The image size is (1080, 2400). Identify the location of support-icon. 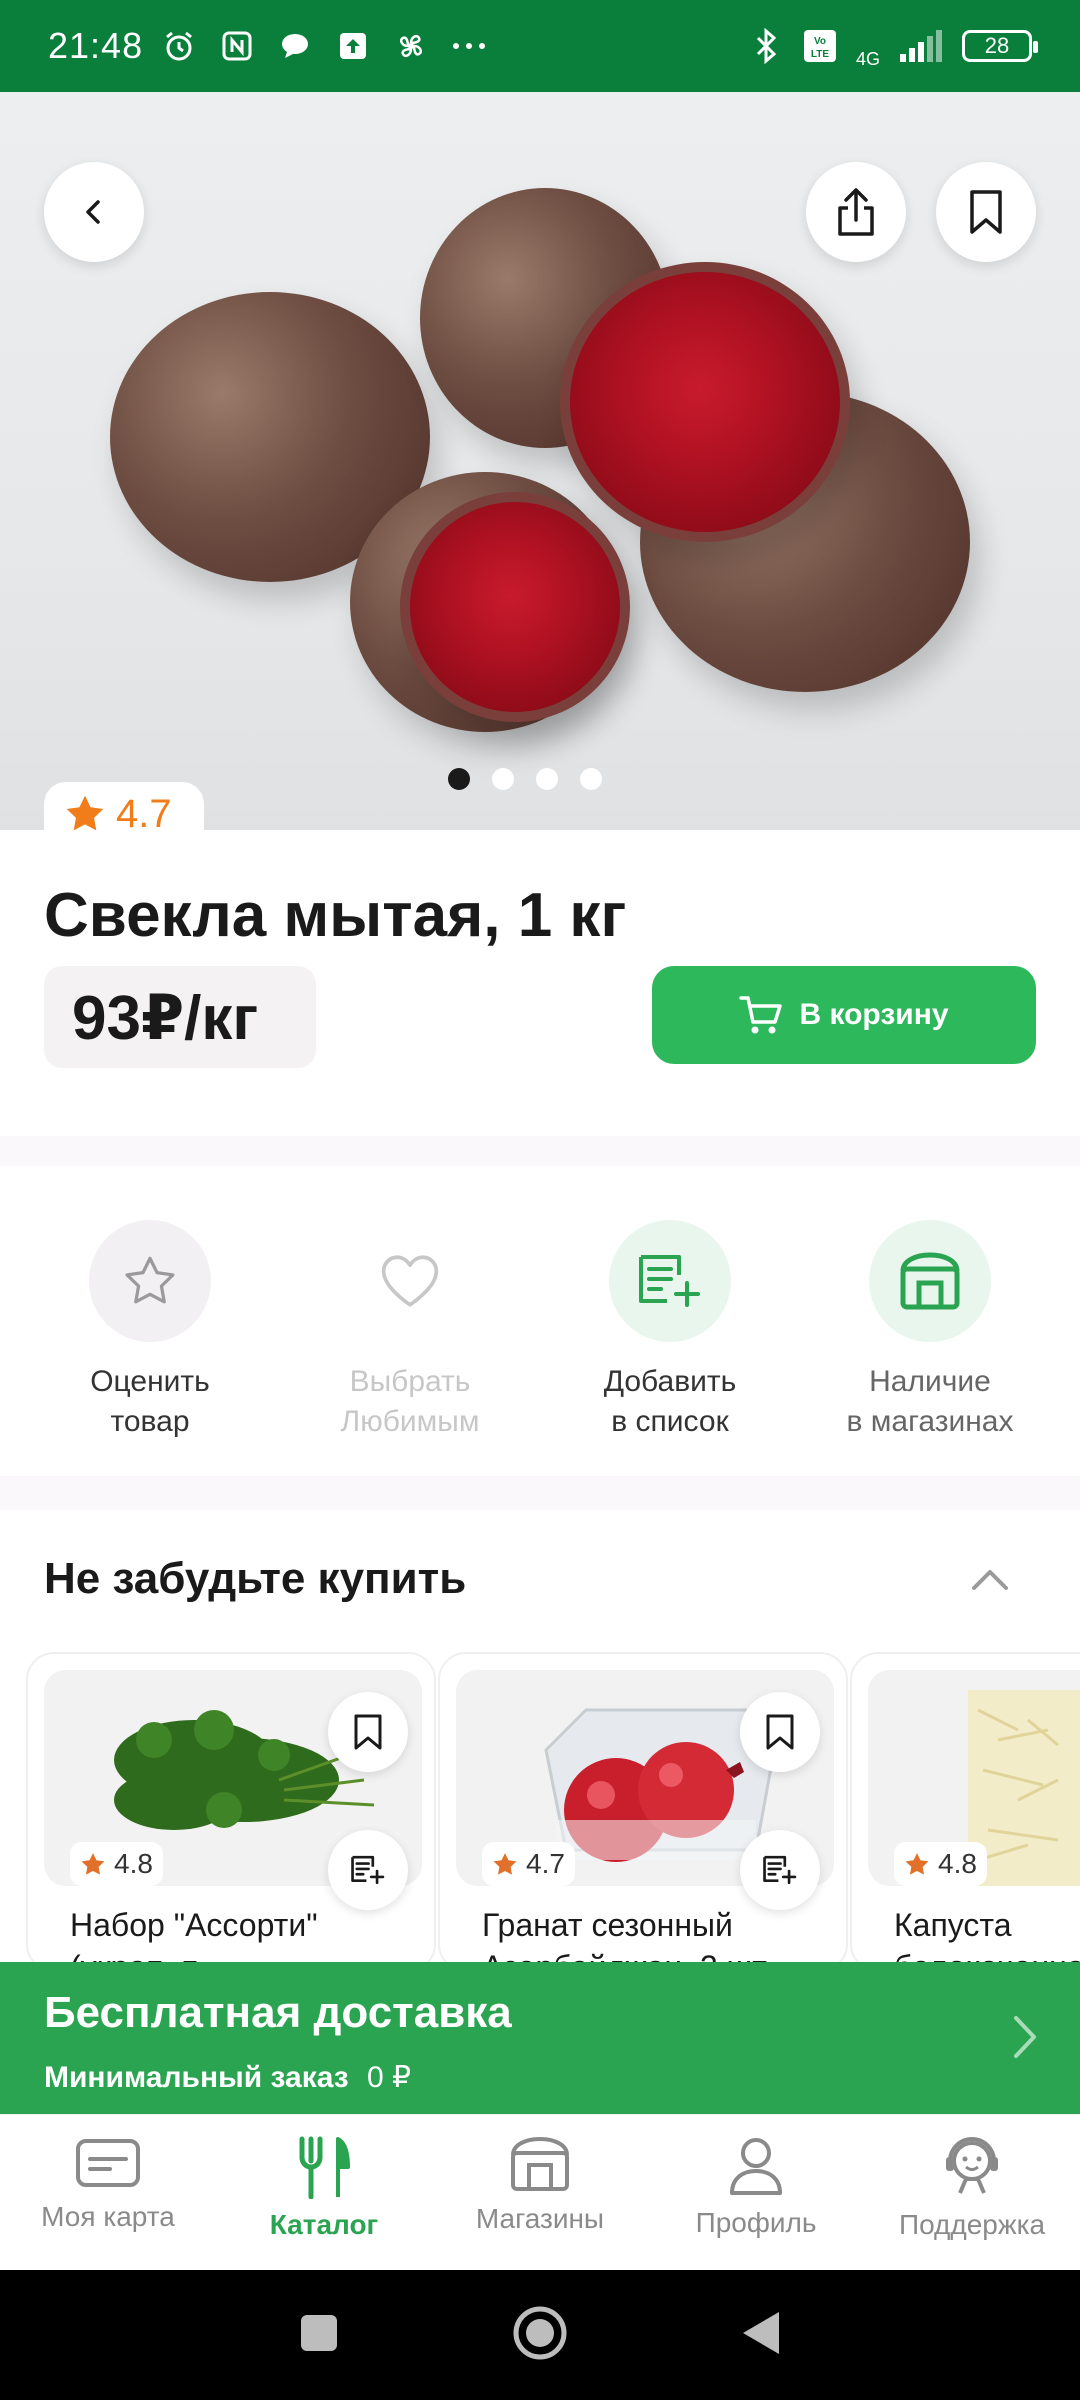
(972, 2165).